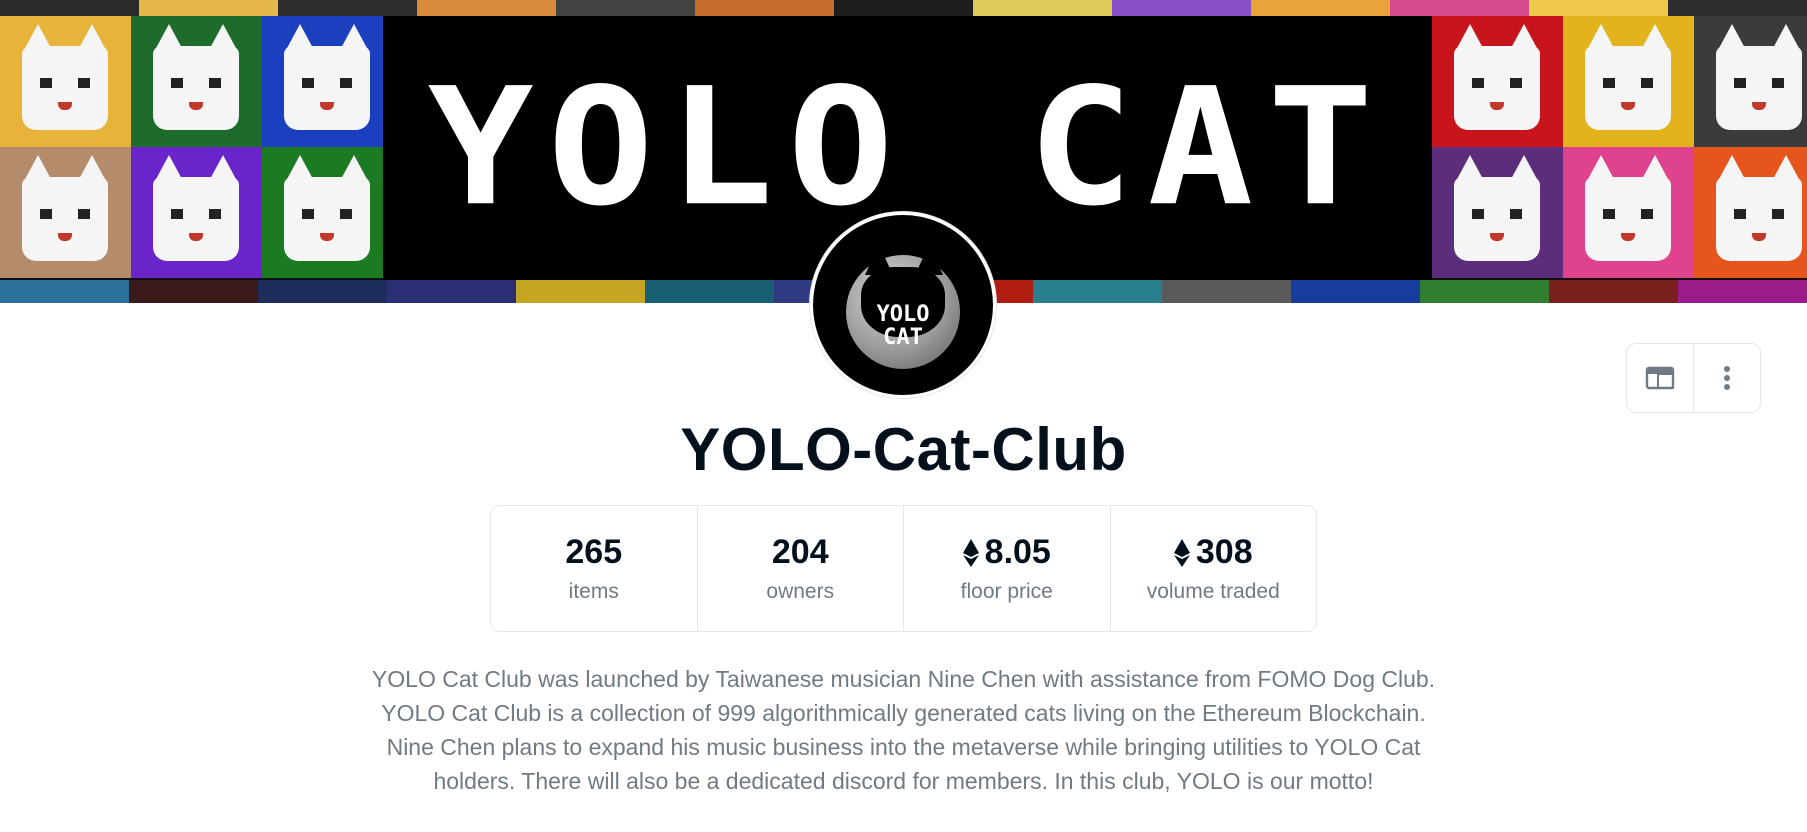 Image resolution: width=1807 pixels, height=832 pixels. I want to click on stat-label: items, so click(593, 591).